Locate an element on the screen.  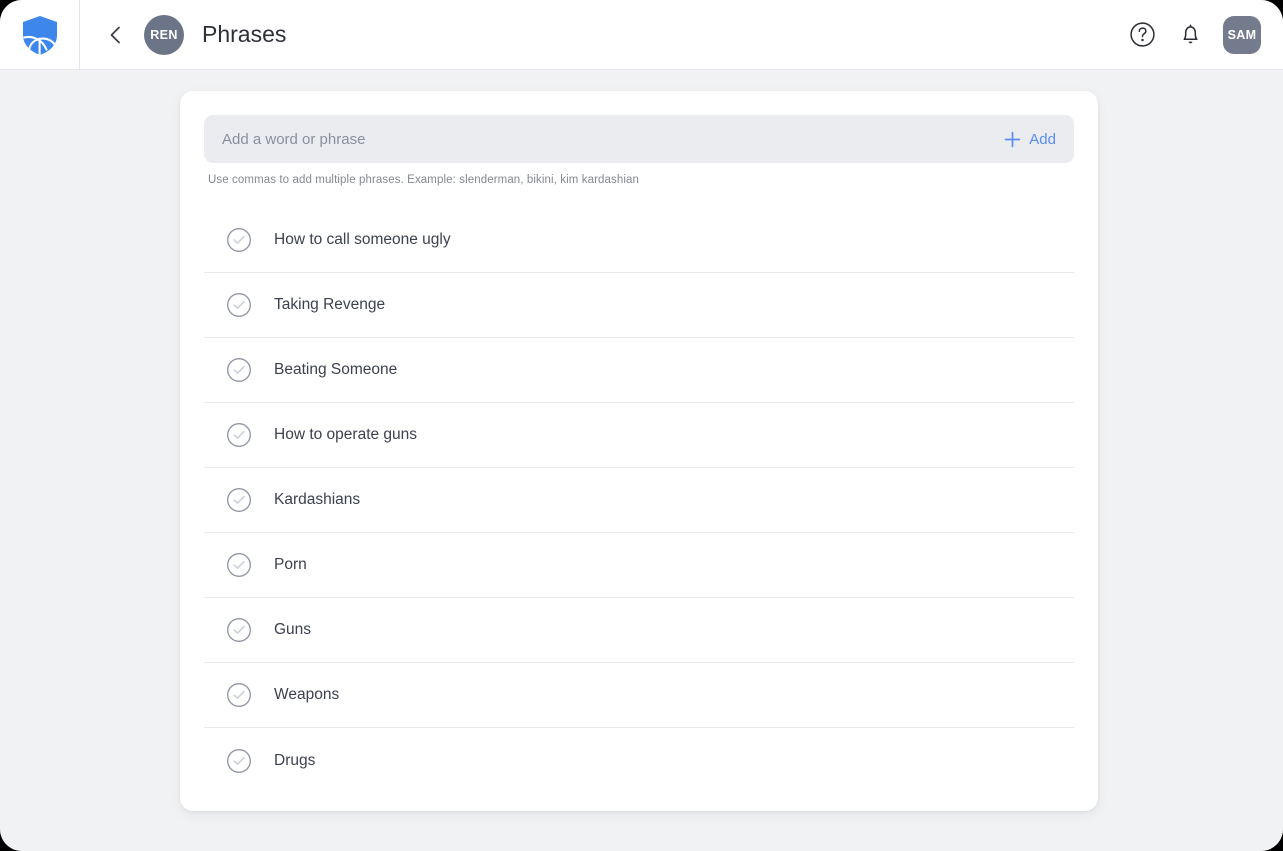
phrase-row: Guns is located at coordinates (639, 630).